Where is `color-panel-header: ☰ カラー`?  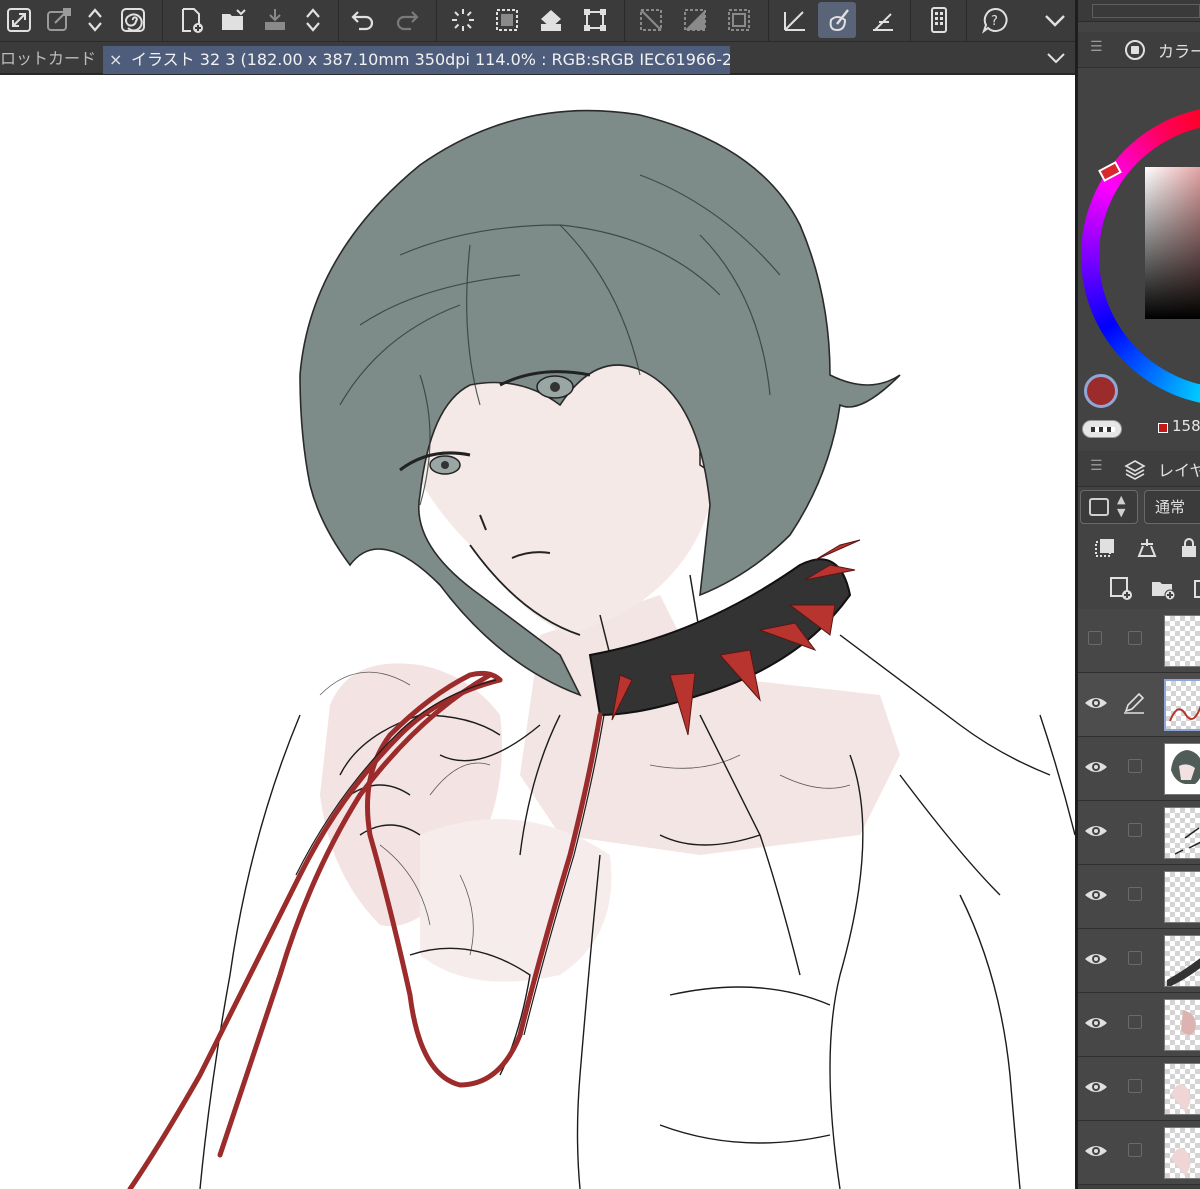
color-panel-header: ☰ カラー is located at coordinates (1139, 50).